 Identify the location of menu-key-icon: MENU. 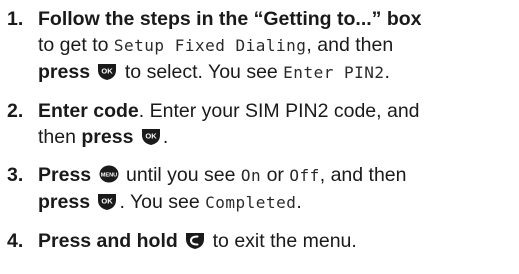
(109, 174).